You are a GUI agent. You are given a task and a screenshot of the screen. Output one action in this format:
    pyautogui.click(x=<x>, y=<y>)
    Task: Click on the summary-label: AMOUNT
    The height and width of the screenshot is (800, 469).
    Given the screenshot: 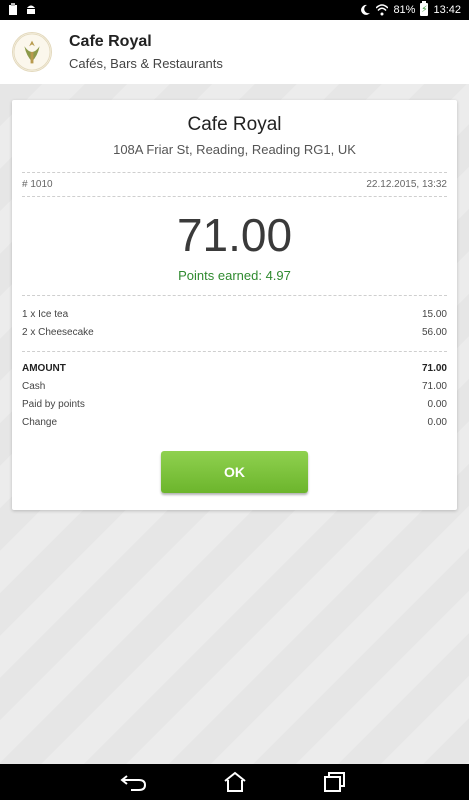 What is the action you would take?
    pyautogui.click(x=44, y=368)
    